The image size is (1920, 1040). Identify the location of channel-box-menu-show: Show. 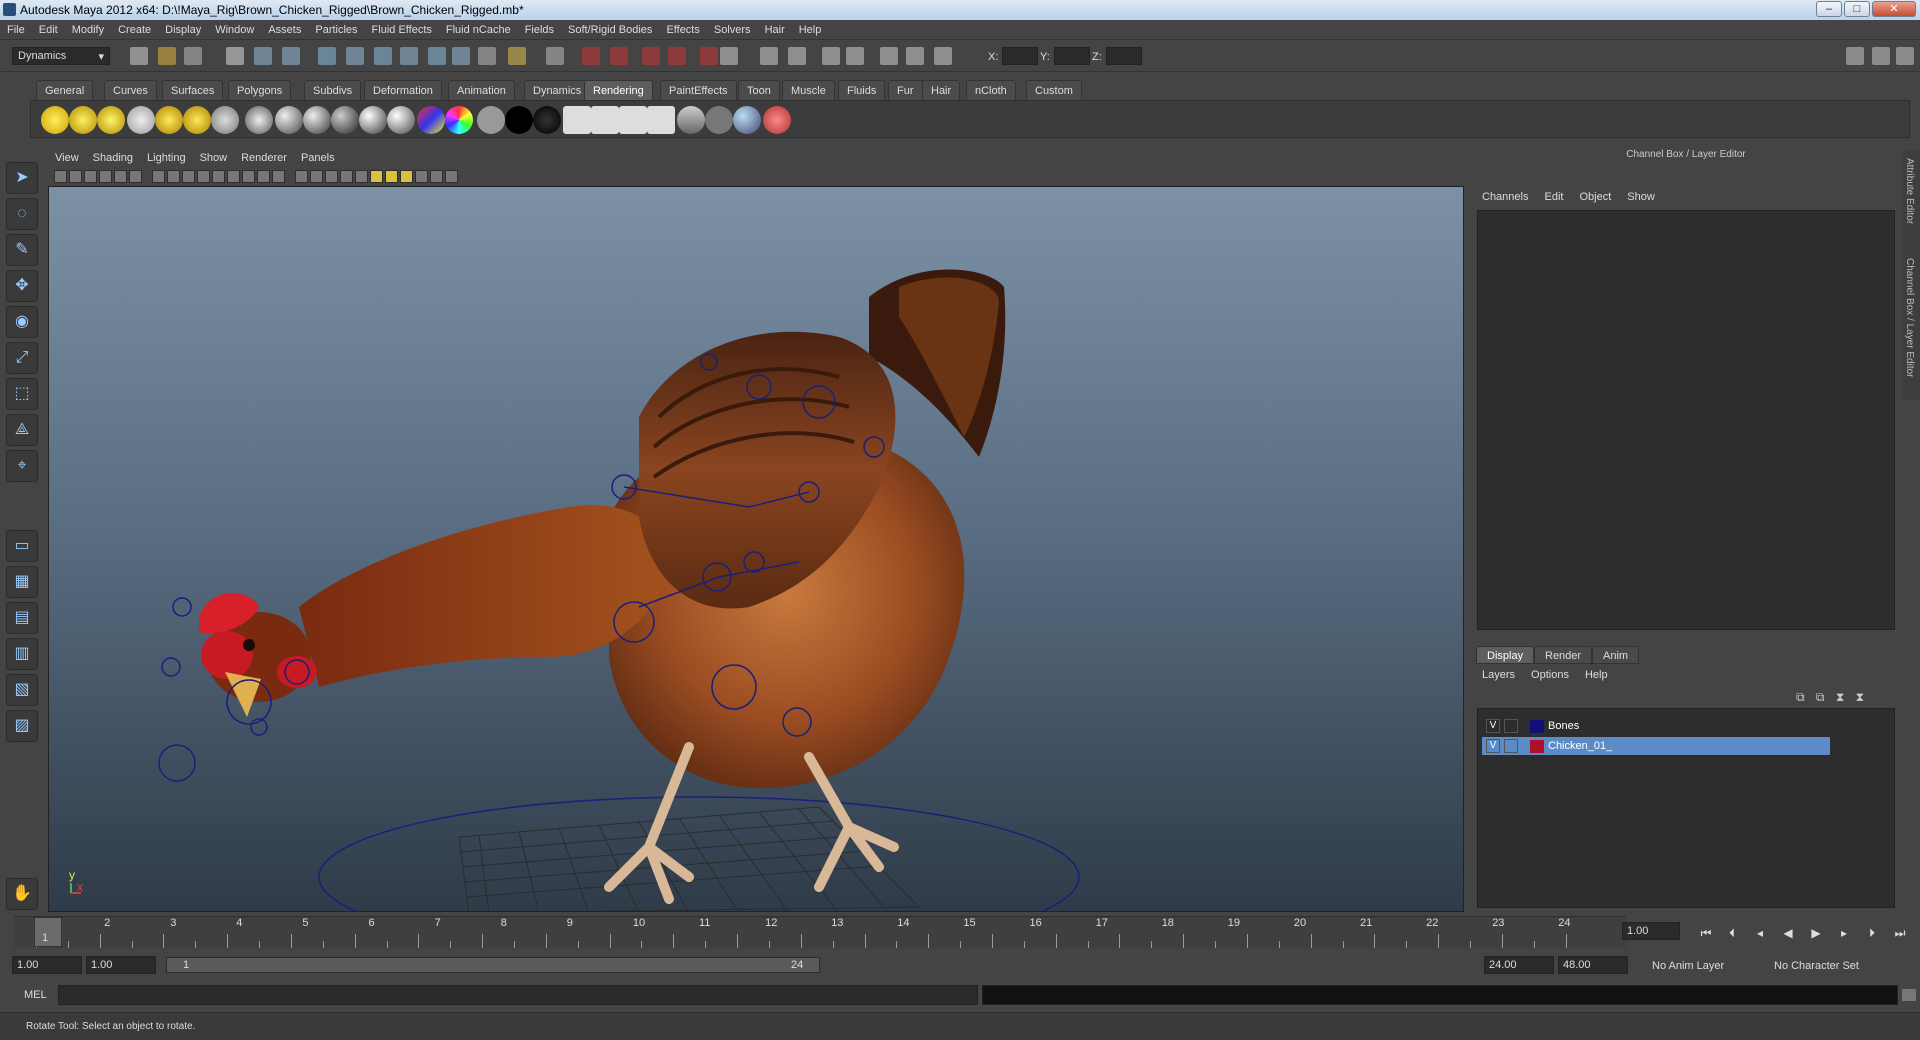
(1641, 197).